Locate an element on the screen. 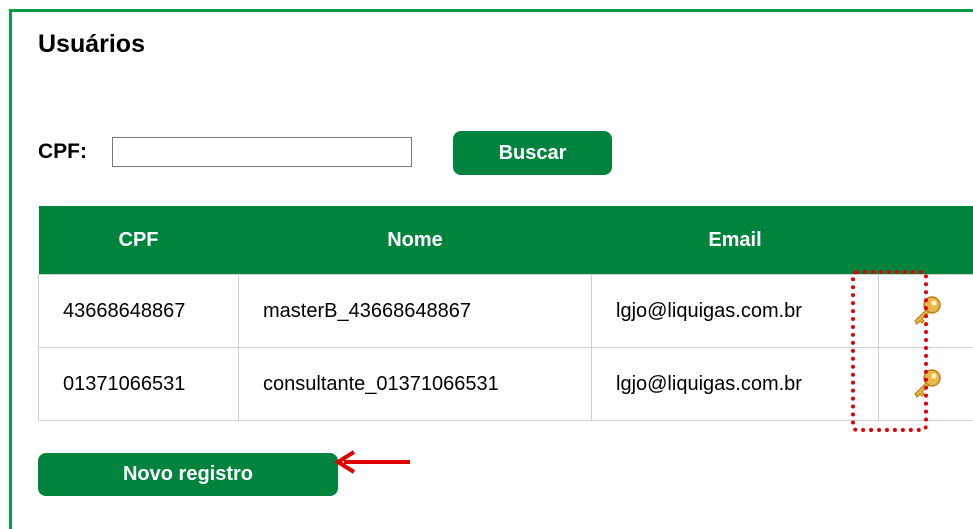 The image size is (973, 529). table-header-row: CPF Nome Email is located at coordinates (506, 240).